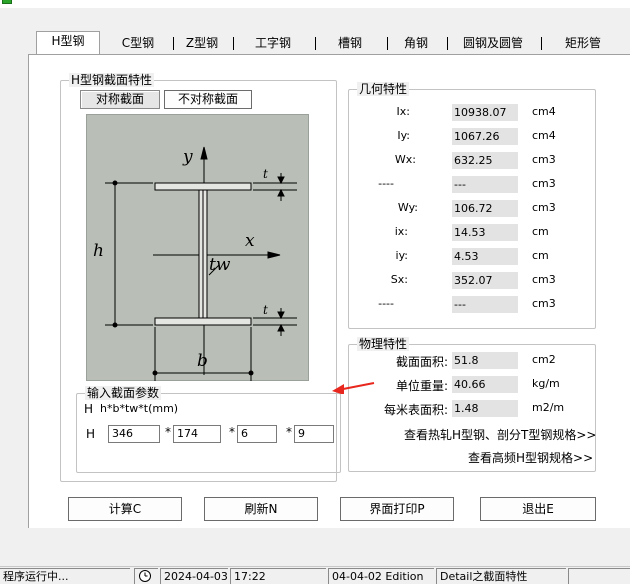 The image size is (630, 584). Describe the element at coordinates (399, 279) in the screenshot. I see `geometry-label: Sx:` at that location.